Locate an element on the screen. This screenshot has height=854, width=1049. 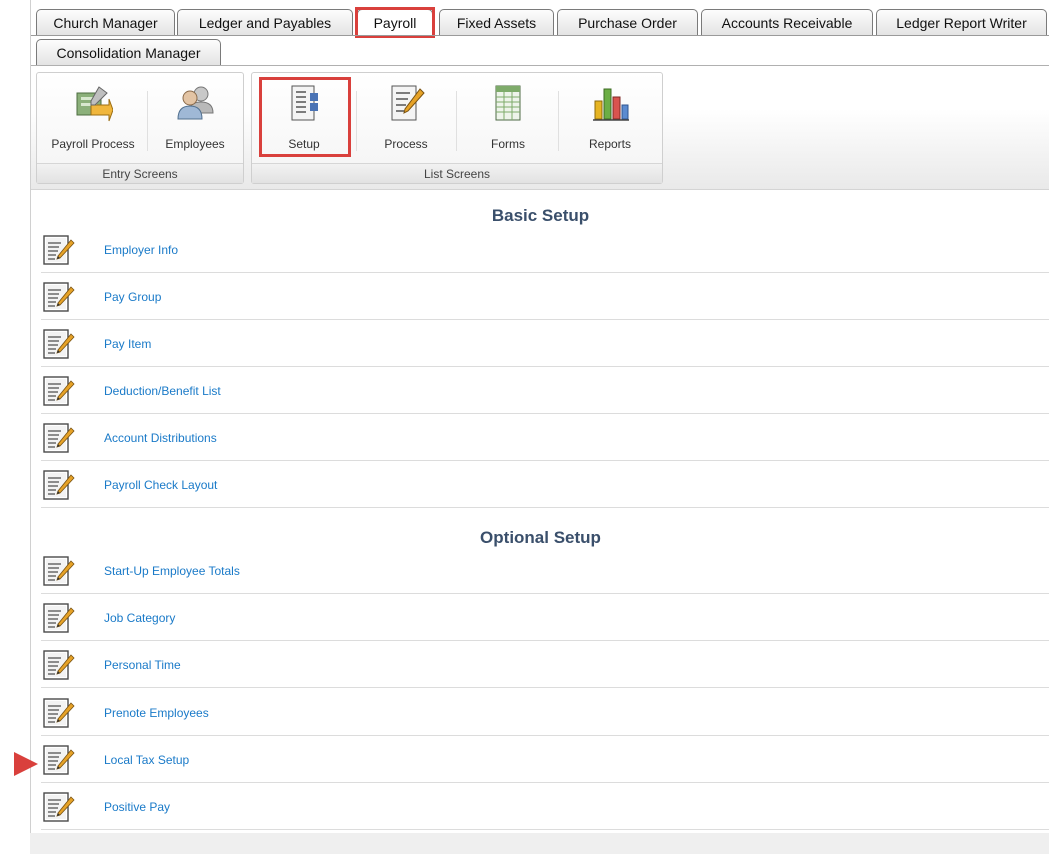
list-item-positive-pay: Positive Pay is located at coordinates (545, 806).